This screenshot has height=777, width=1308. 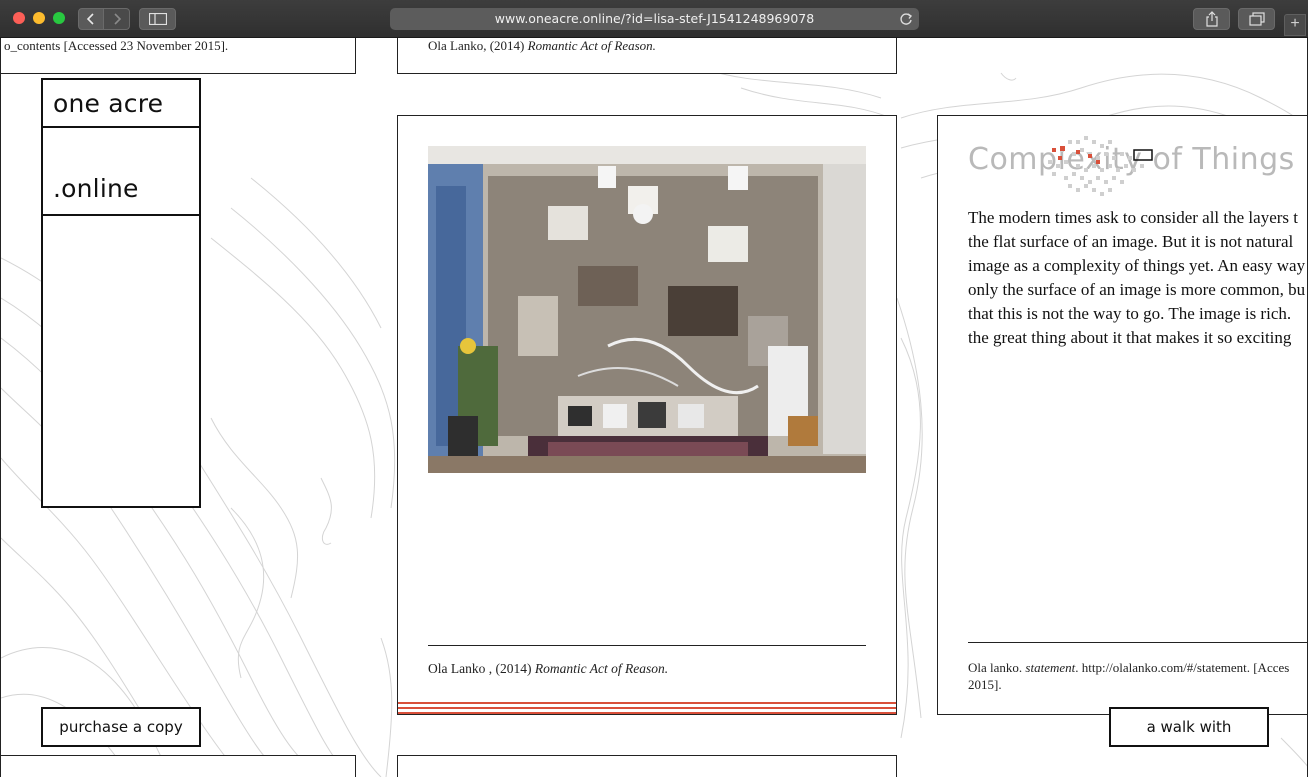 What do you see at coordinates (1189, 727) in the screenshot?
I see `walk-with-button: a walk with` at bounding box center [1189, 727].